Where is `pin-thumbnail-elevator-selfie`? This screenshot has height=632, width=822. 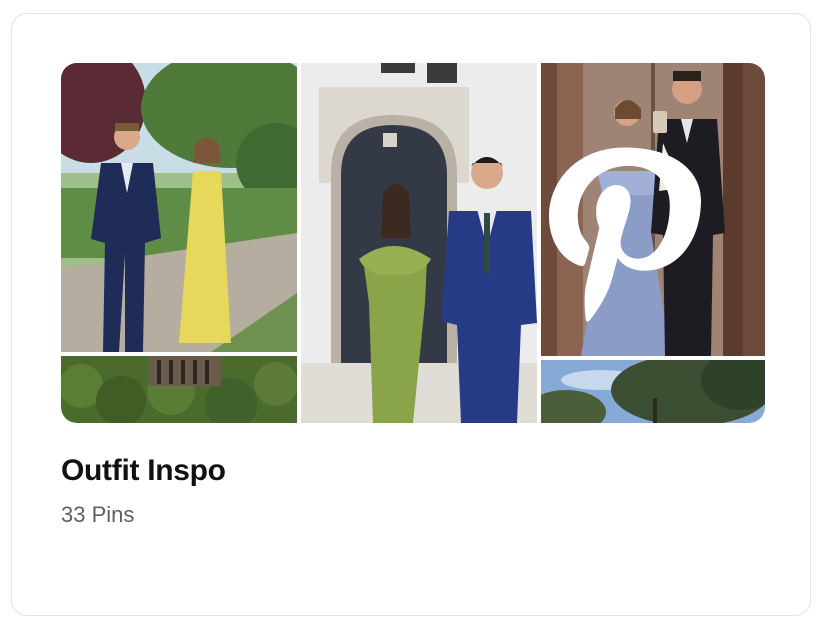
pin-thumbnail-elevator-selfie is located at coordinates (653, 209).